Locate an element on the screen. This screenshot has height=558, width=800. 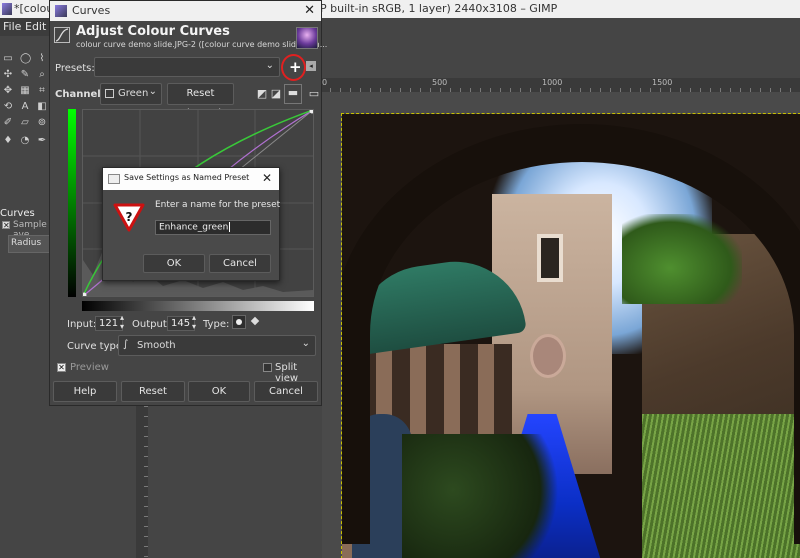
rect-select-tool-icon: ▭ is located at coordinates (8, 59).